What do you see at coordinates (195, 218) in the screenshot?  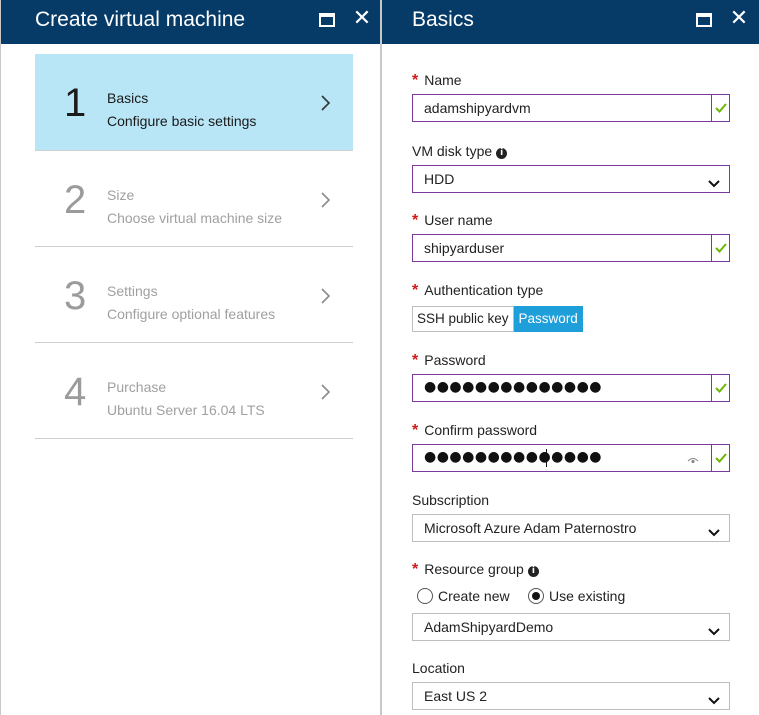 I see `step-subtitle: Choose virtual machine size` at bounding box center [195, 218].